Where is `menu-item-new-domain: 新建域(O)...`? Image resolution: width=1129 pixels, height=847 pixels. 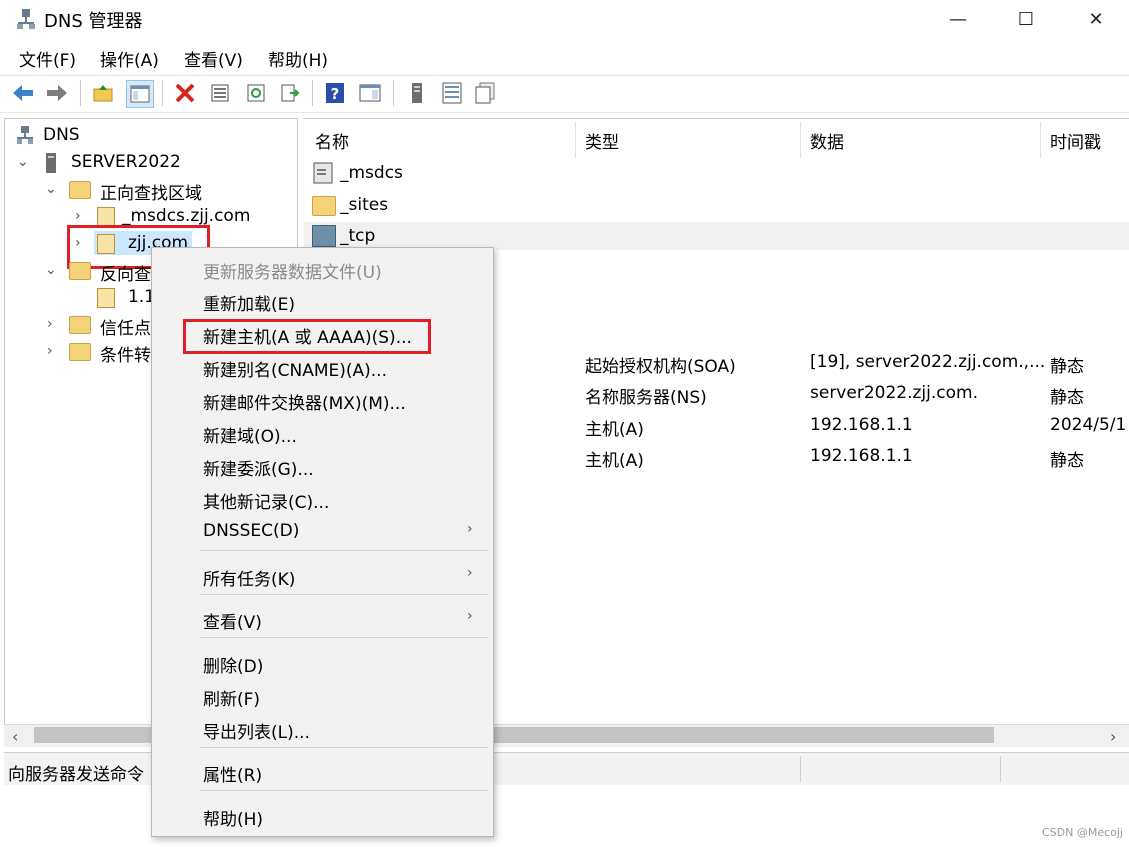
menu-item-new-domain: 新建域(O)... is located at coordinates (250, 434).